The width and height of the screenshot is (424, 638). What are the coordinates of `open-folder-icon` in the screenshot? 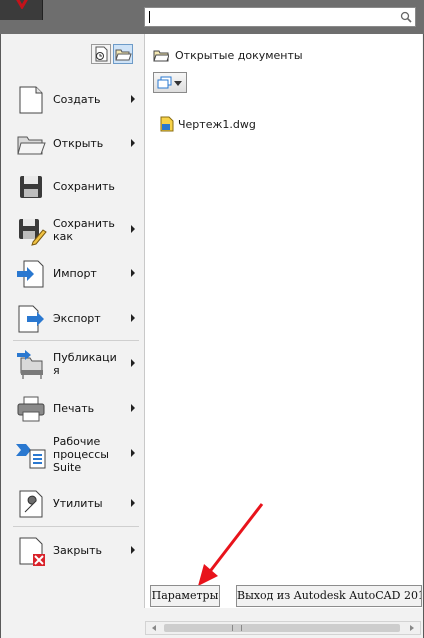 It's located at (31, 145).